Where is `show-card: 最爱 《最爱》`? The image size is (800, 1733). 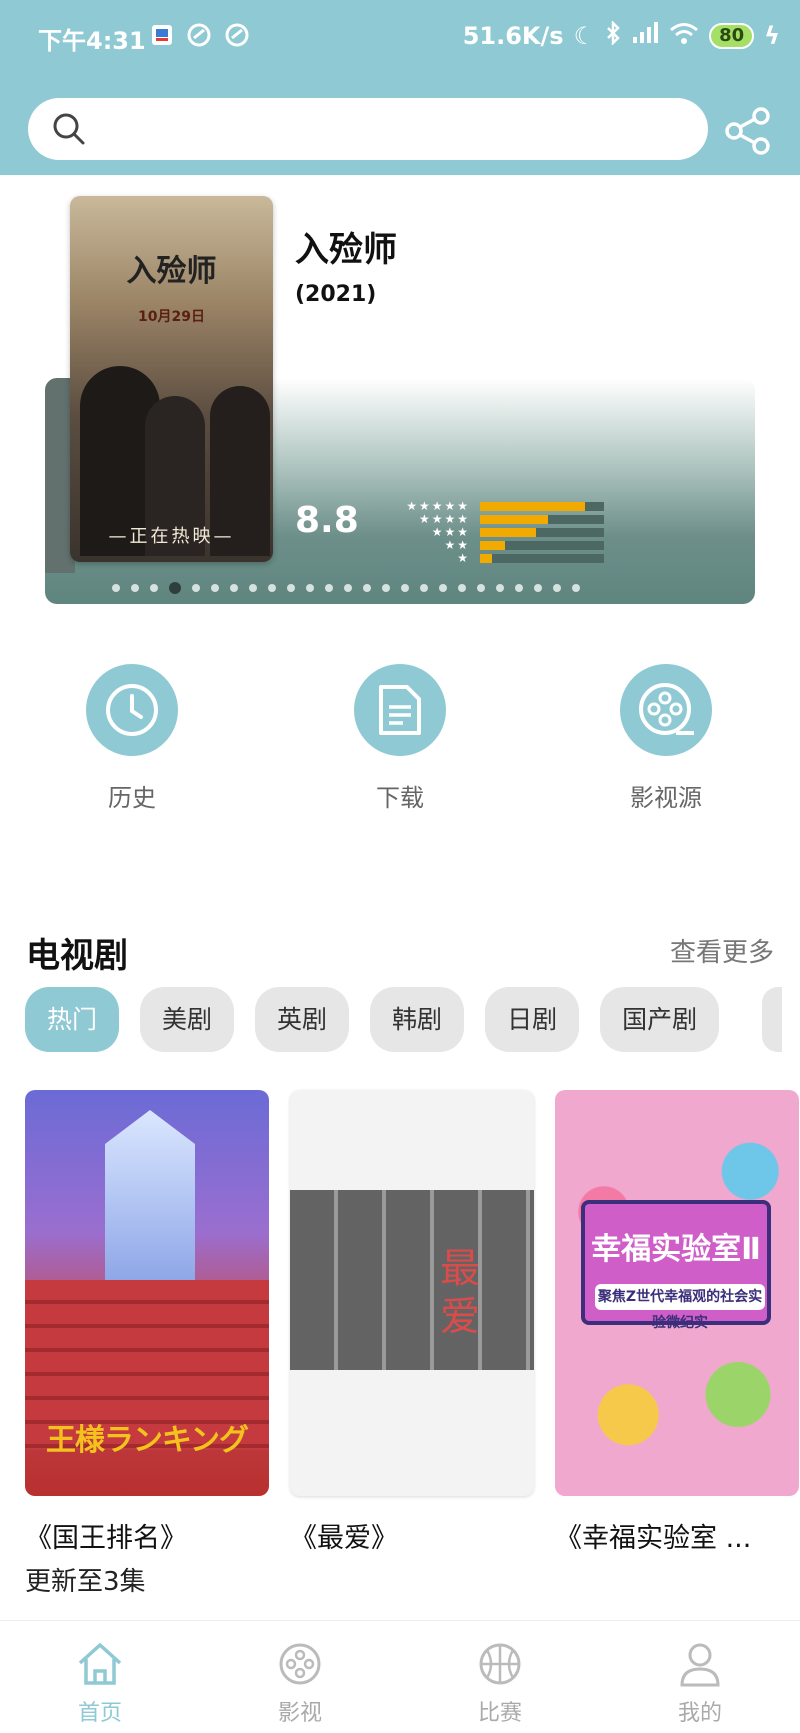 show-card: 最爱 《最爱》 is located at coordinates (412, 1325).